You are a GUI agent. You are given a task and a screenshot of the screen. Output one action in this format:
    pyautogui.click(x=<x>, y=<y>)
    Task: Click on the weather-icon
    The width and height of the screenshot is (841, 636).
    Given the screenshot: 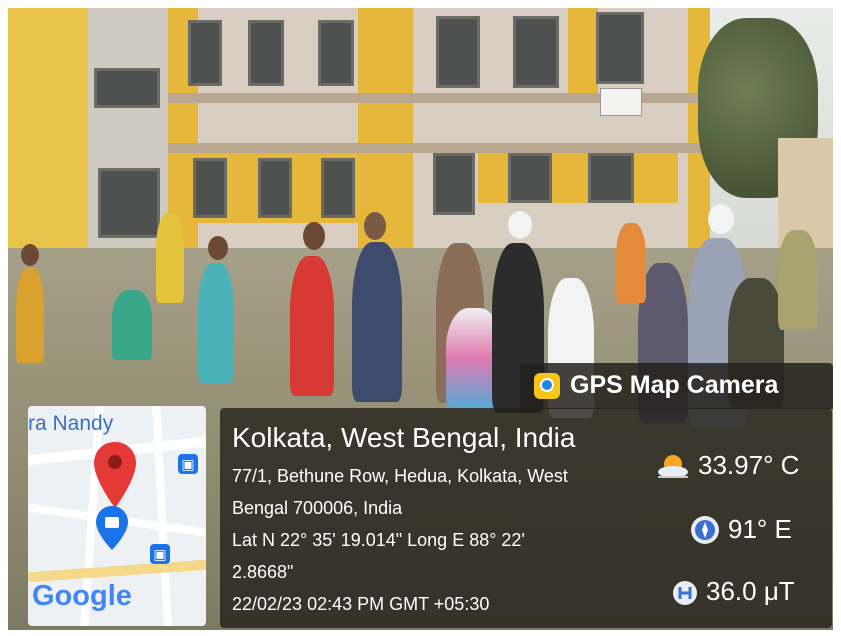 What is the action you would take?
    pyautogui.click(x=673, y=466)
    